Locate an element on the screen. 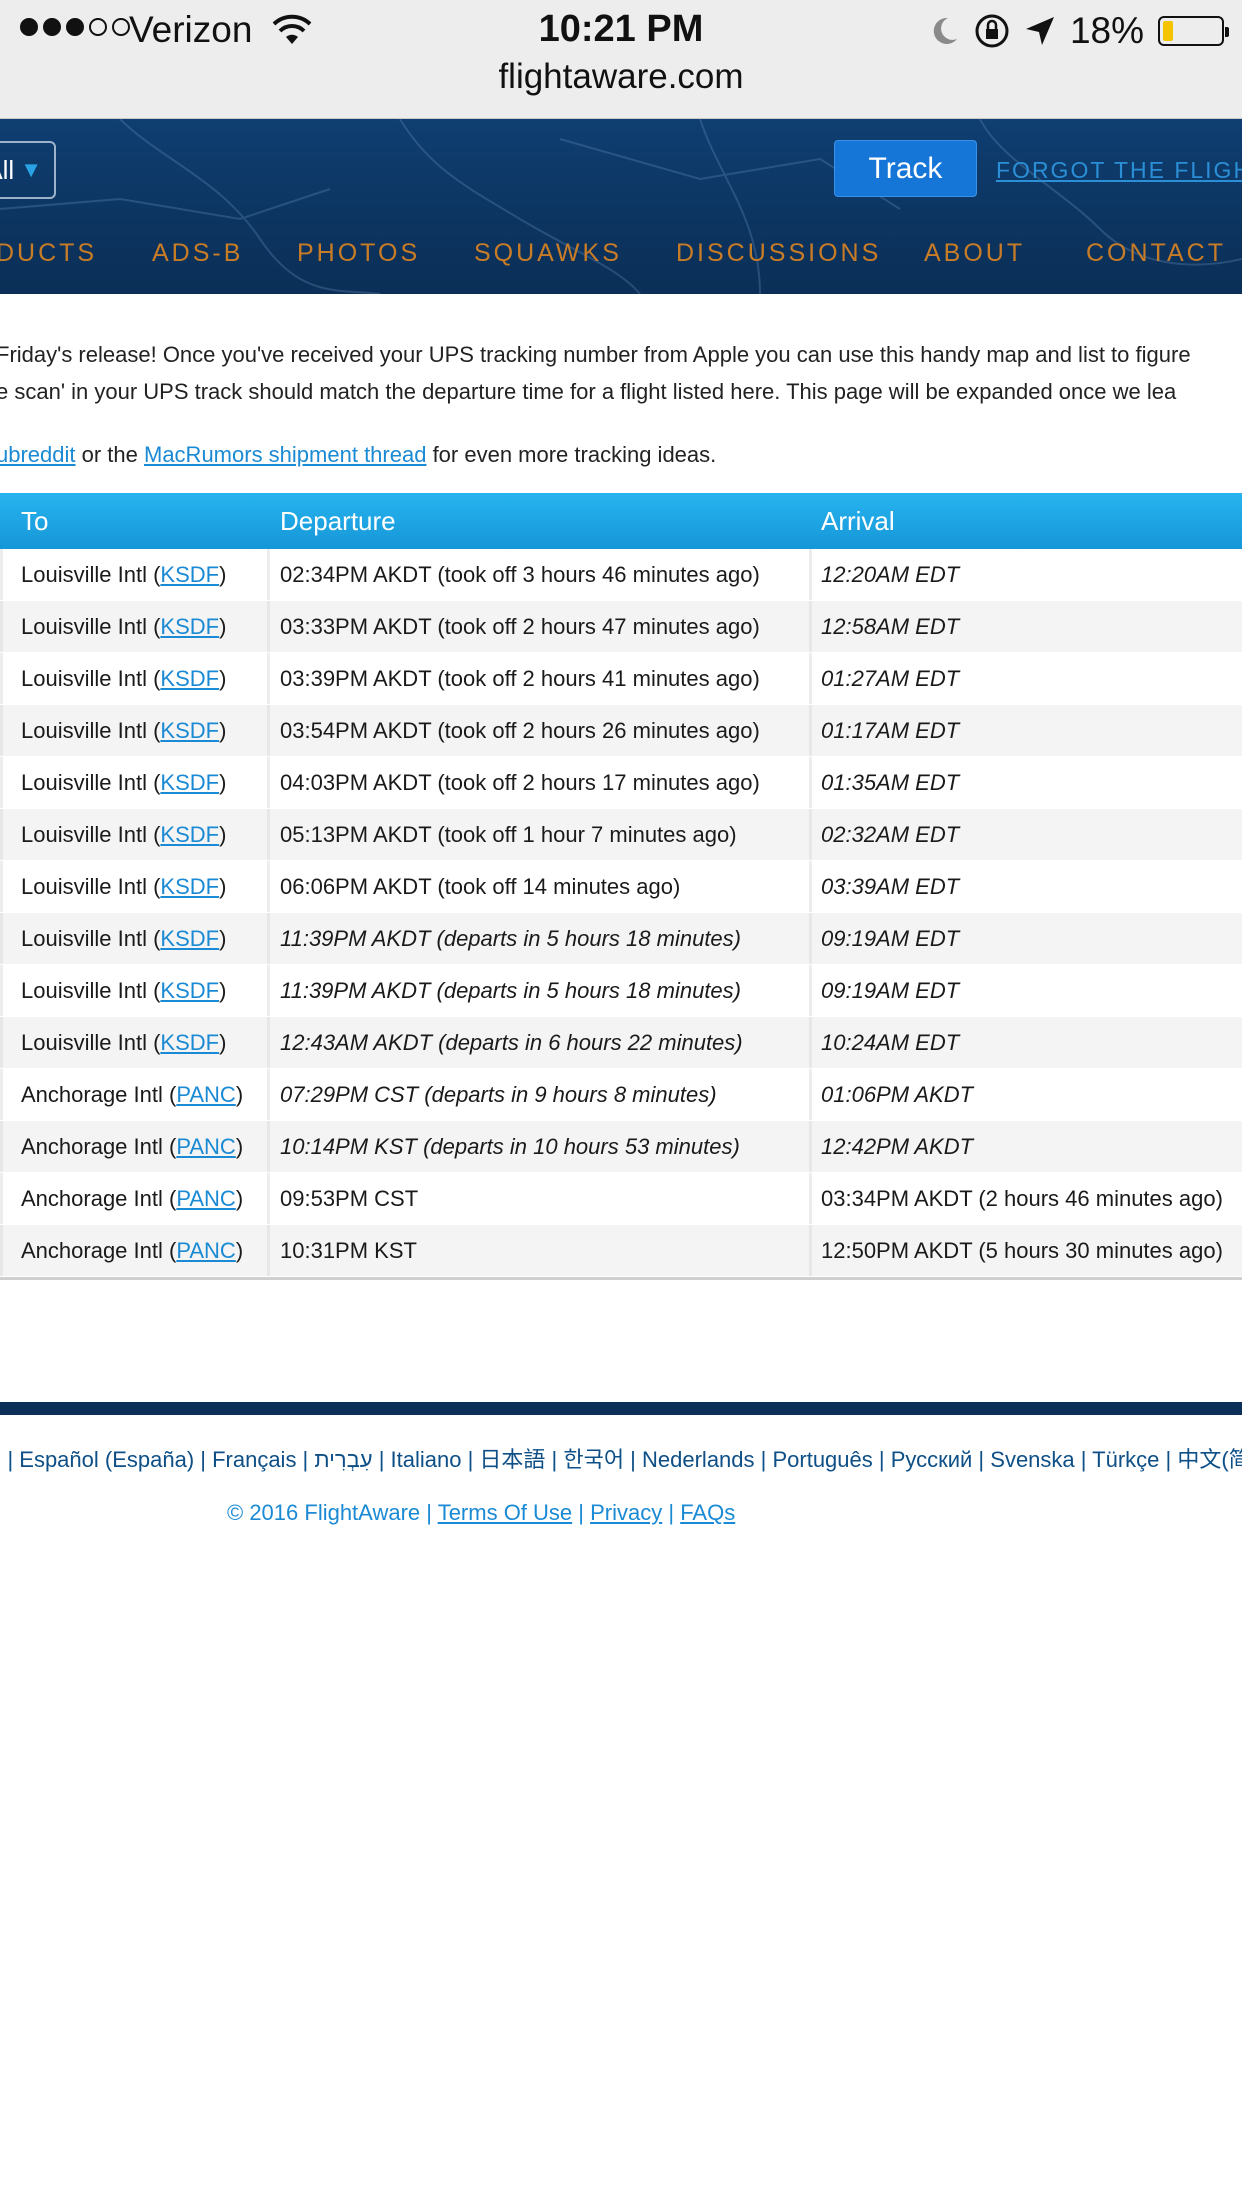 This screenshot has width=1242, height=2208. departure-cell: 06:06PM AKDT (took off 14 minutes ago) is located at coordinates (480, 886).